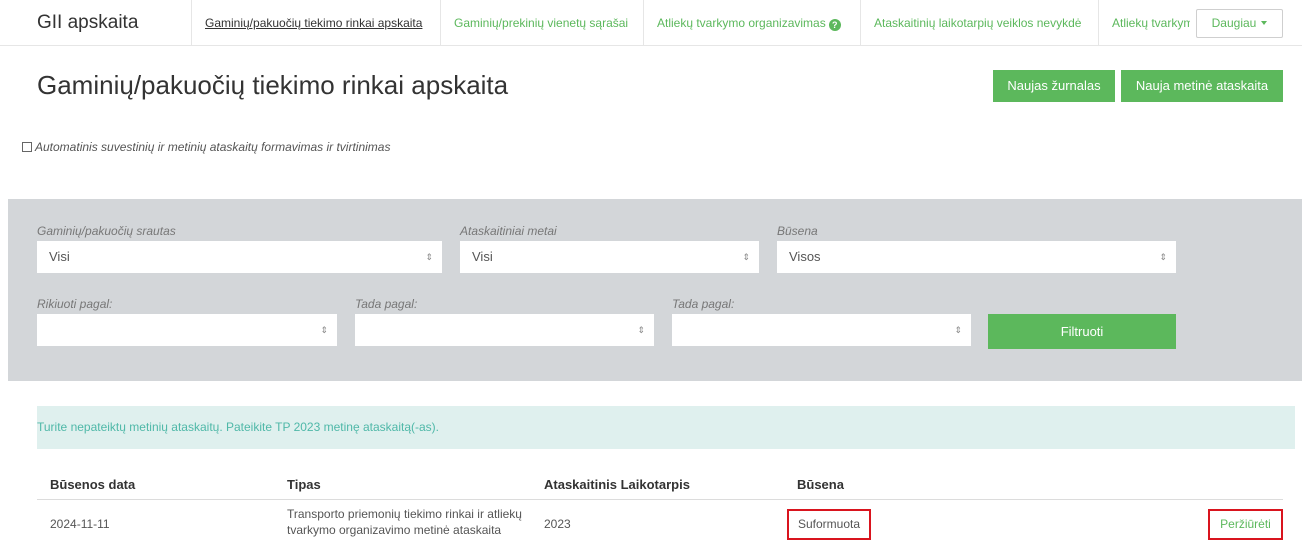 The width and height of the screenshot is (1302, 546). Describe the element at coordinates (1234, 23) in the screenshot. I see `more-label: Daugiau` at that location.